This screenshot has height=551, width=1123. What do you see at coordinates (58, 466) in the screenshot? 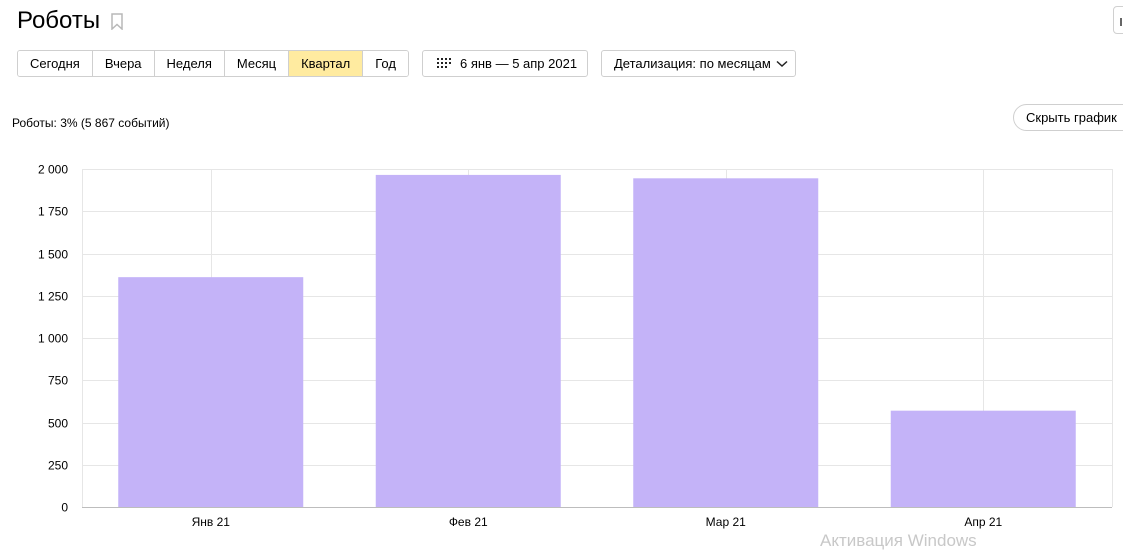
I see `y-tick-label: 250` at bounding box center [58, 466].